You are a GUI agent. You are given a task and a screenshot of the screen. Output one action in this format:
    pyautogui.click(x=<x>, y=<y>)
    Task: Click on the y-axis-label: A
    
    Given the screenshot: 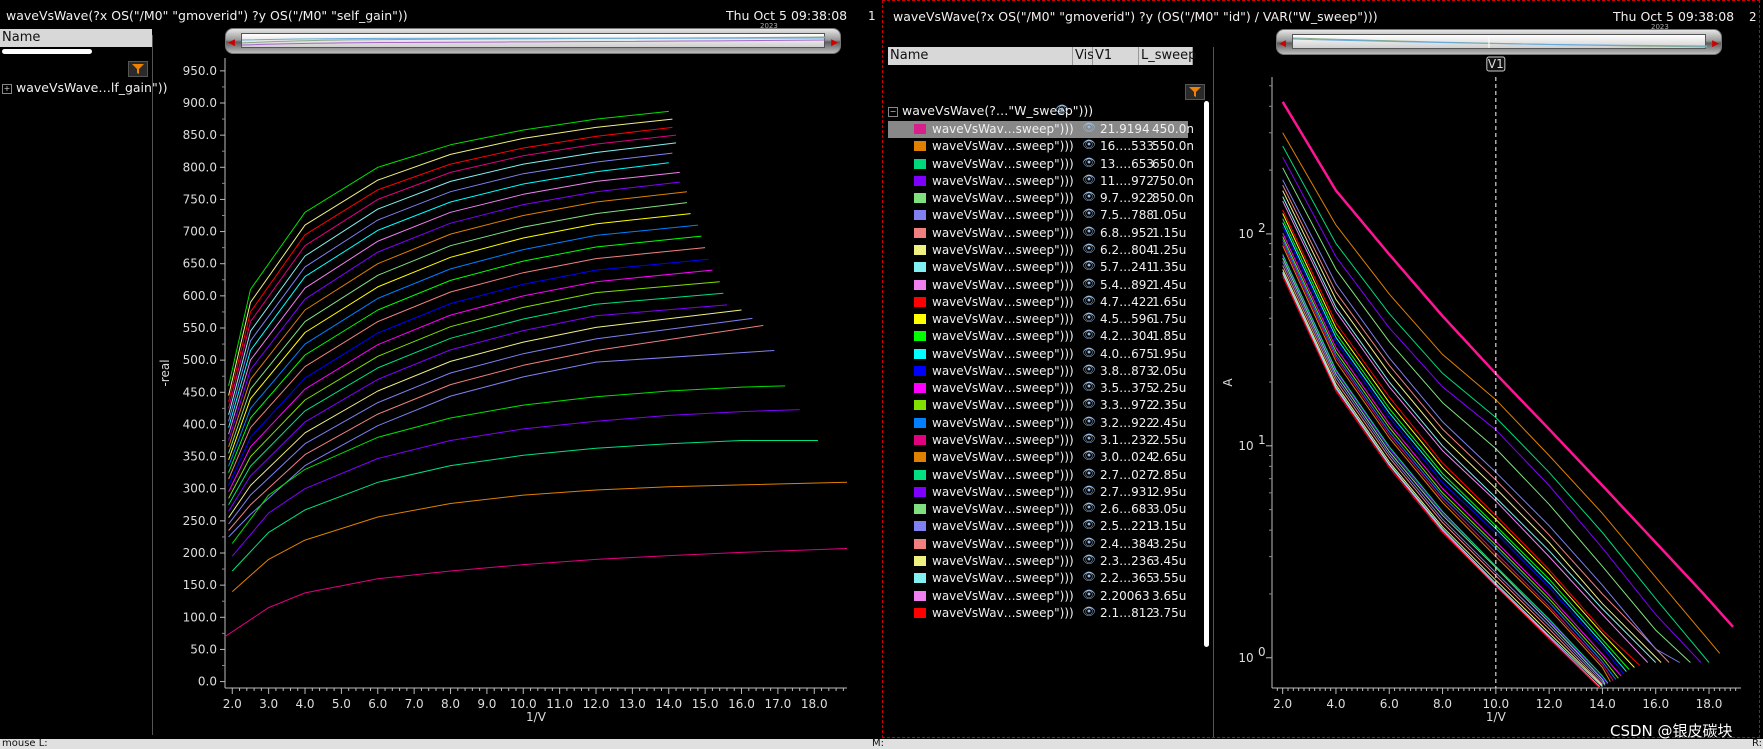 What is the action you would take?
    pyautogui.click(x=1228, y=382)
    